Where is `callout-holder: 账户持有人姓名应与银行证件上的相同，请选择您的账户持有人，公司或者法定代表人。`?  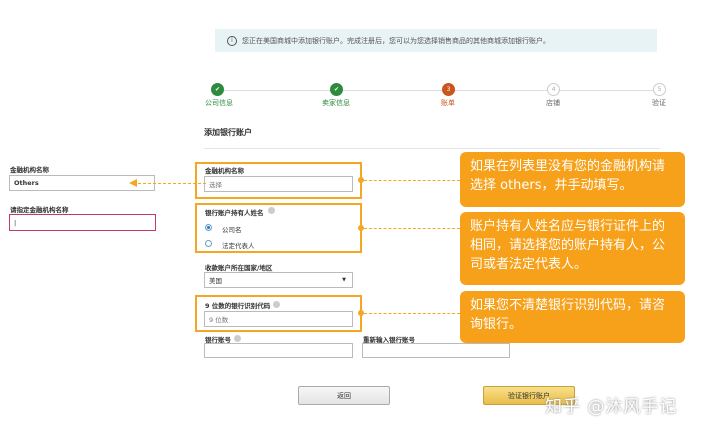
callout-holder: 账户持有人姓名应与银行证件上的相同，请选择您的账户持有人，公司或者法定代表人。 is located at coordinates (572, 248).